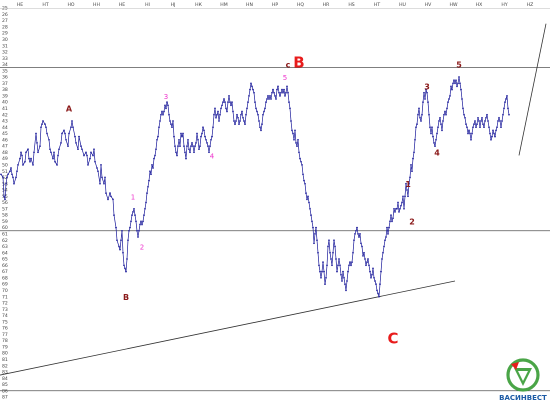 The height and width of the screenshot is (410, 550). I want to click on trendline, so click(532, 89).